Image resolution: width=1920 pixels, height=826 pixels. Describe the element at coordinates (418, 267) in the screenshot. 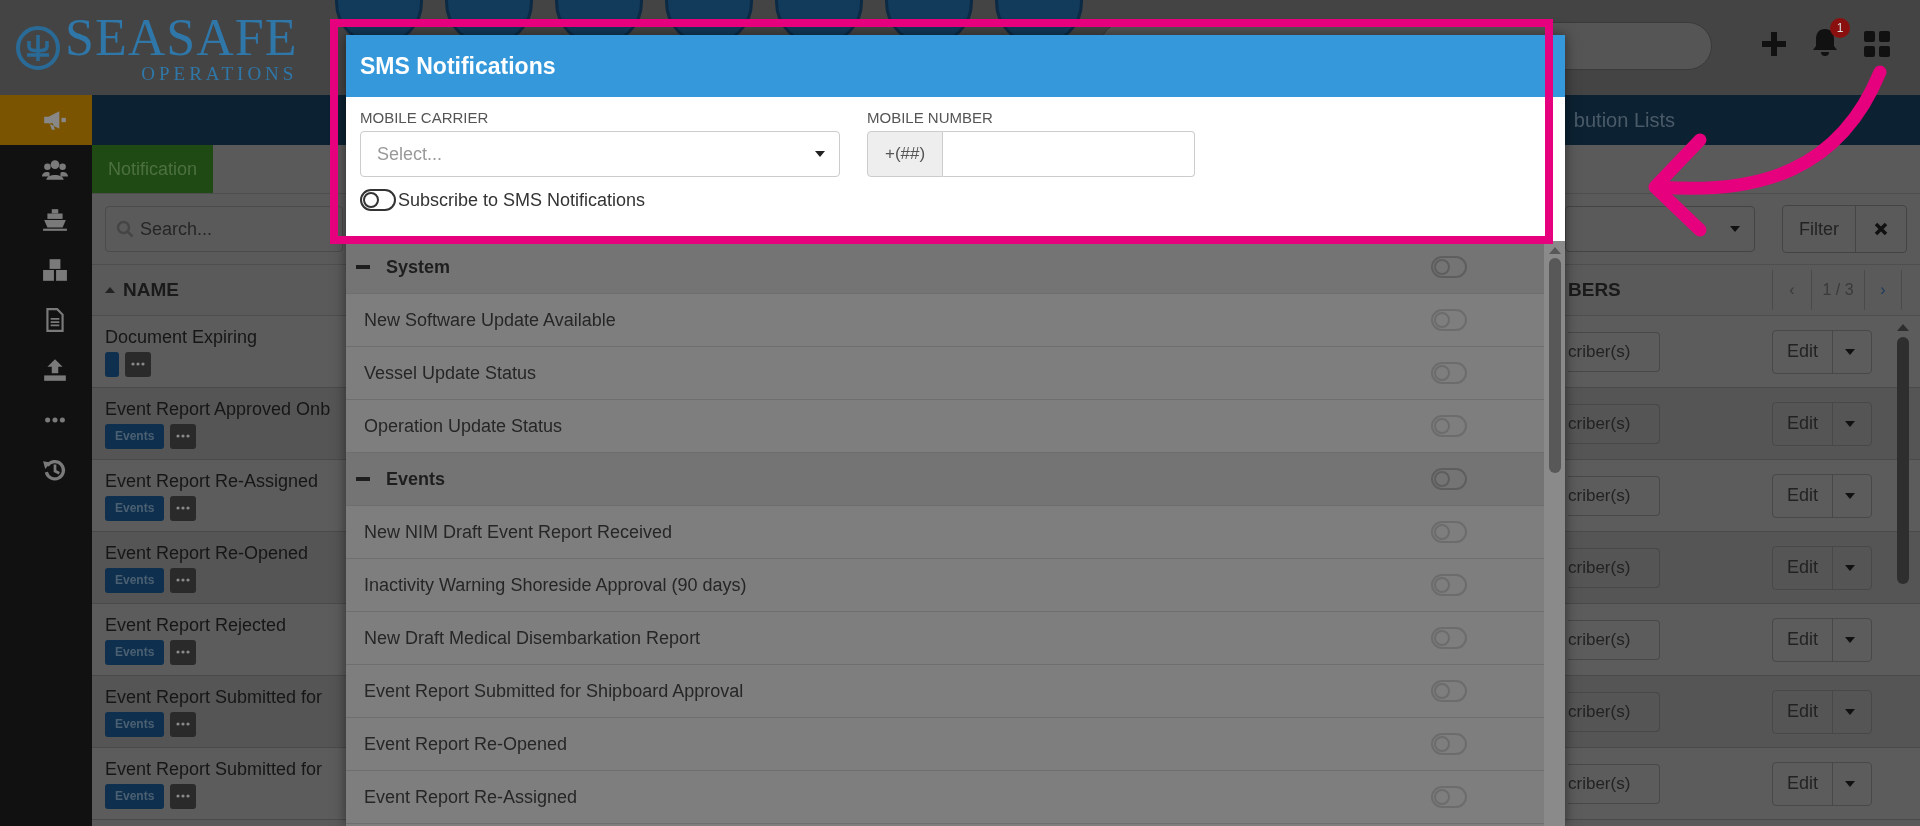

I see `group-title: System` at that location.